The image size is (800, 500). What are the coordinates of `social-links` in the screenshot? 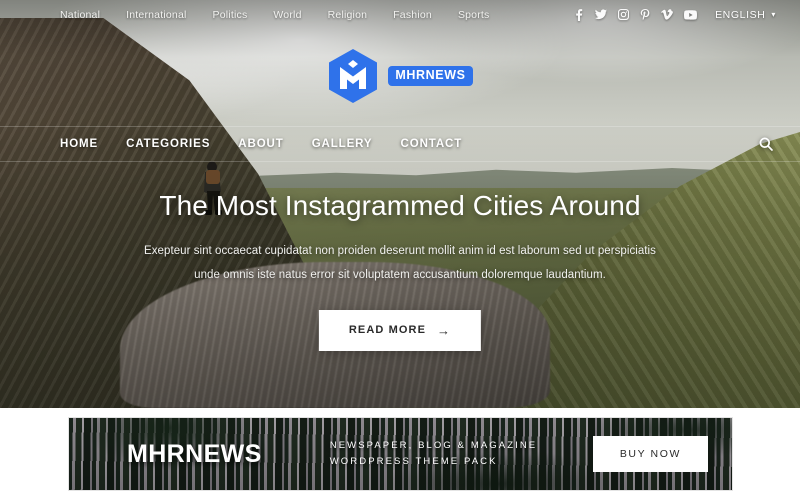 It's located at (636, 14).